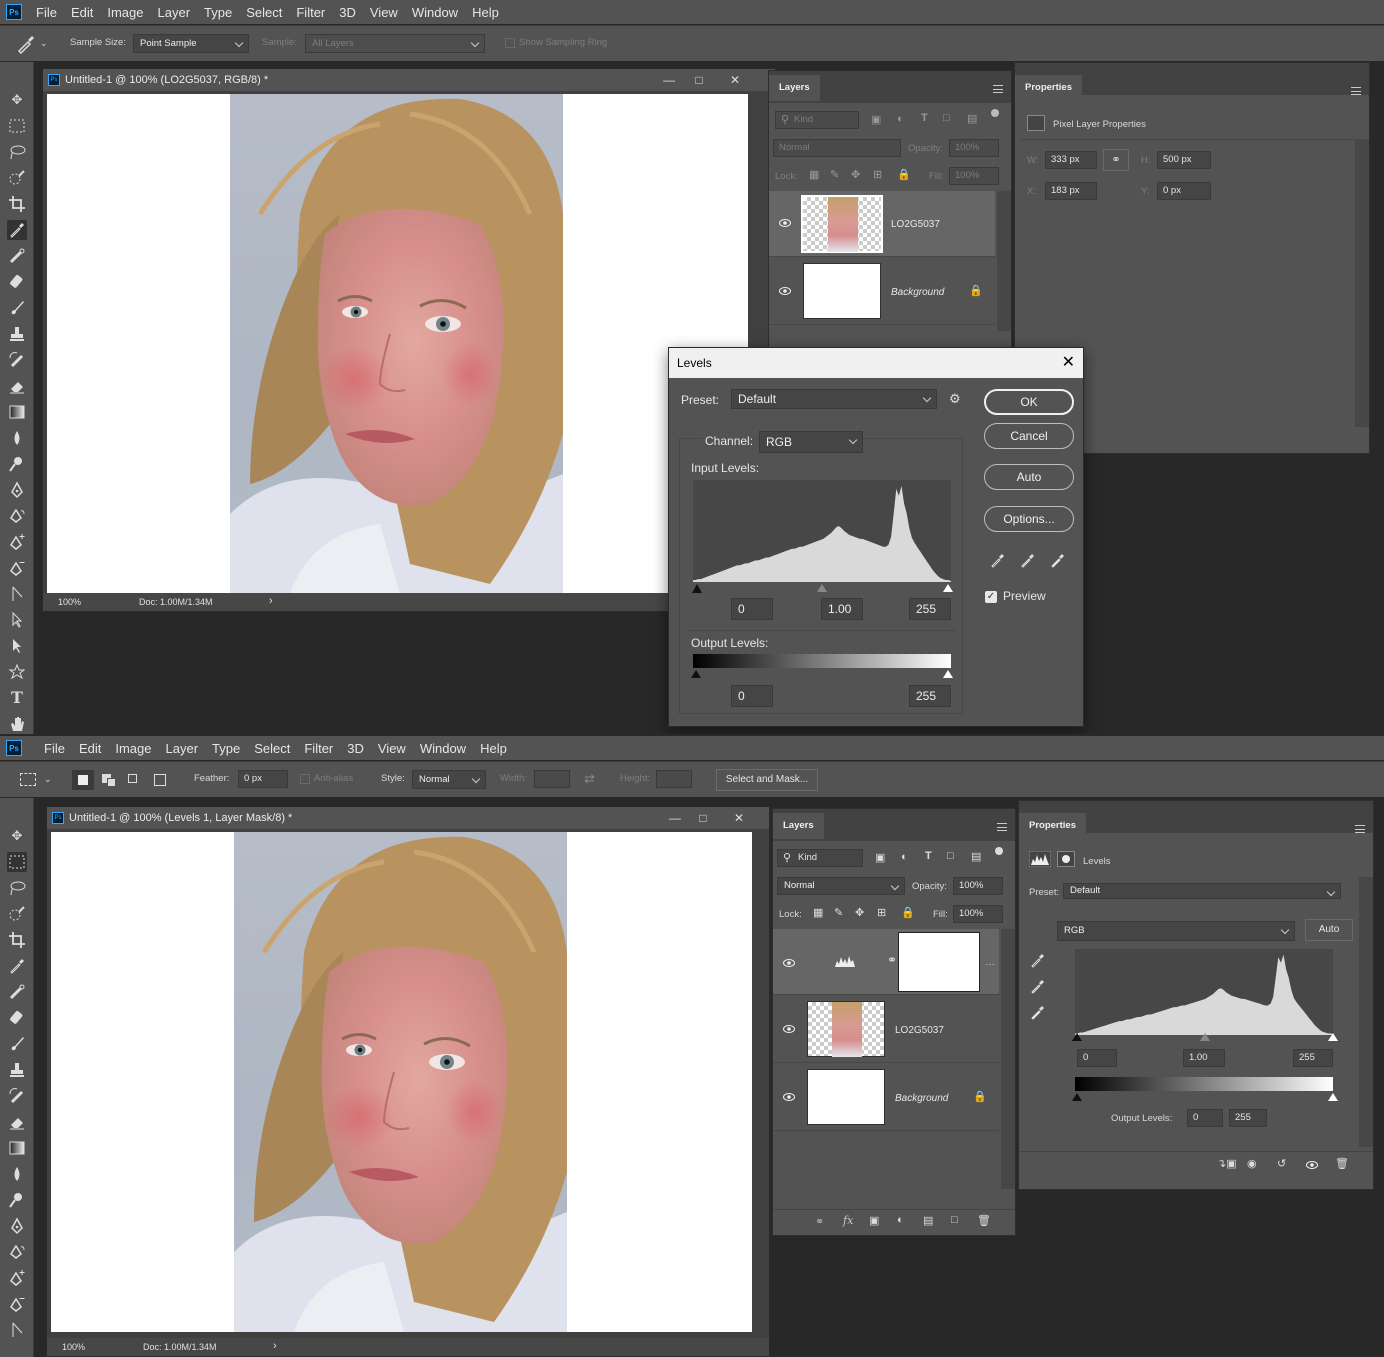  What do you see at coordinates (892, 960) in the screenshot?
I see `mask-link-icon: ⚭` at bounding box center [892, 960].